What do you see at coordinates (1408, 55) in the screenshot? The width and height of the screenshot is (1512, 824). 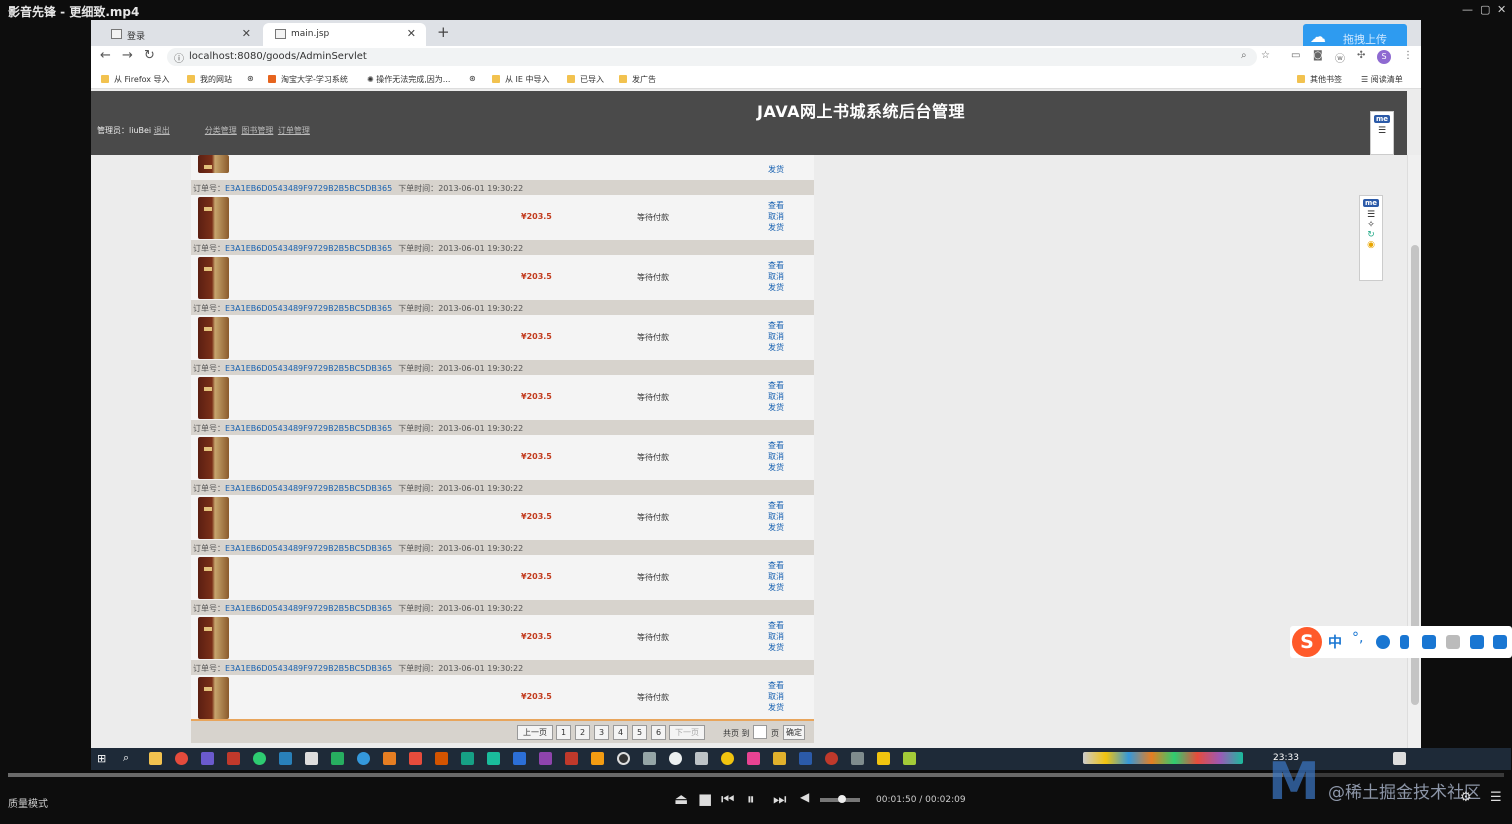 I see `menu-dots-icon: ⋮` at bounding box center [1408, 55].